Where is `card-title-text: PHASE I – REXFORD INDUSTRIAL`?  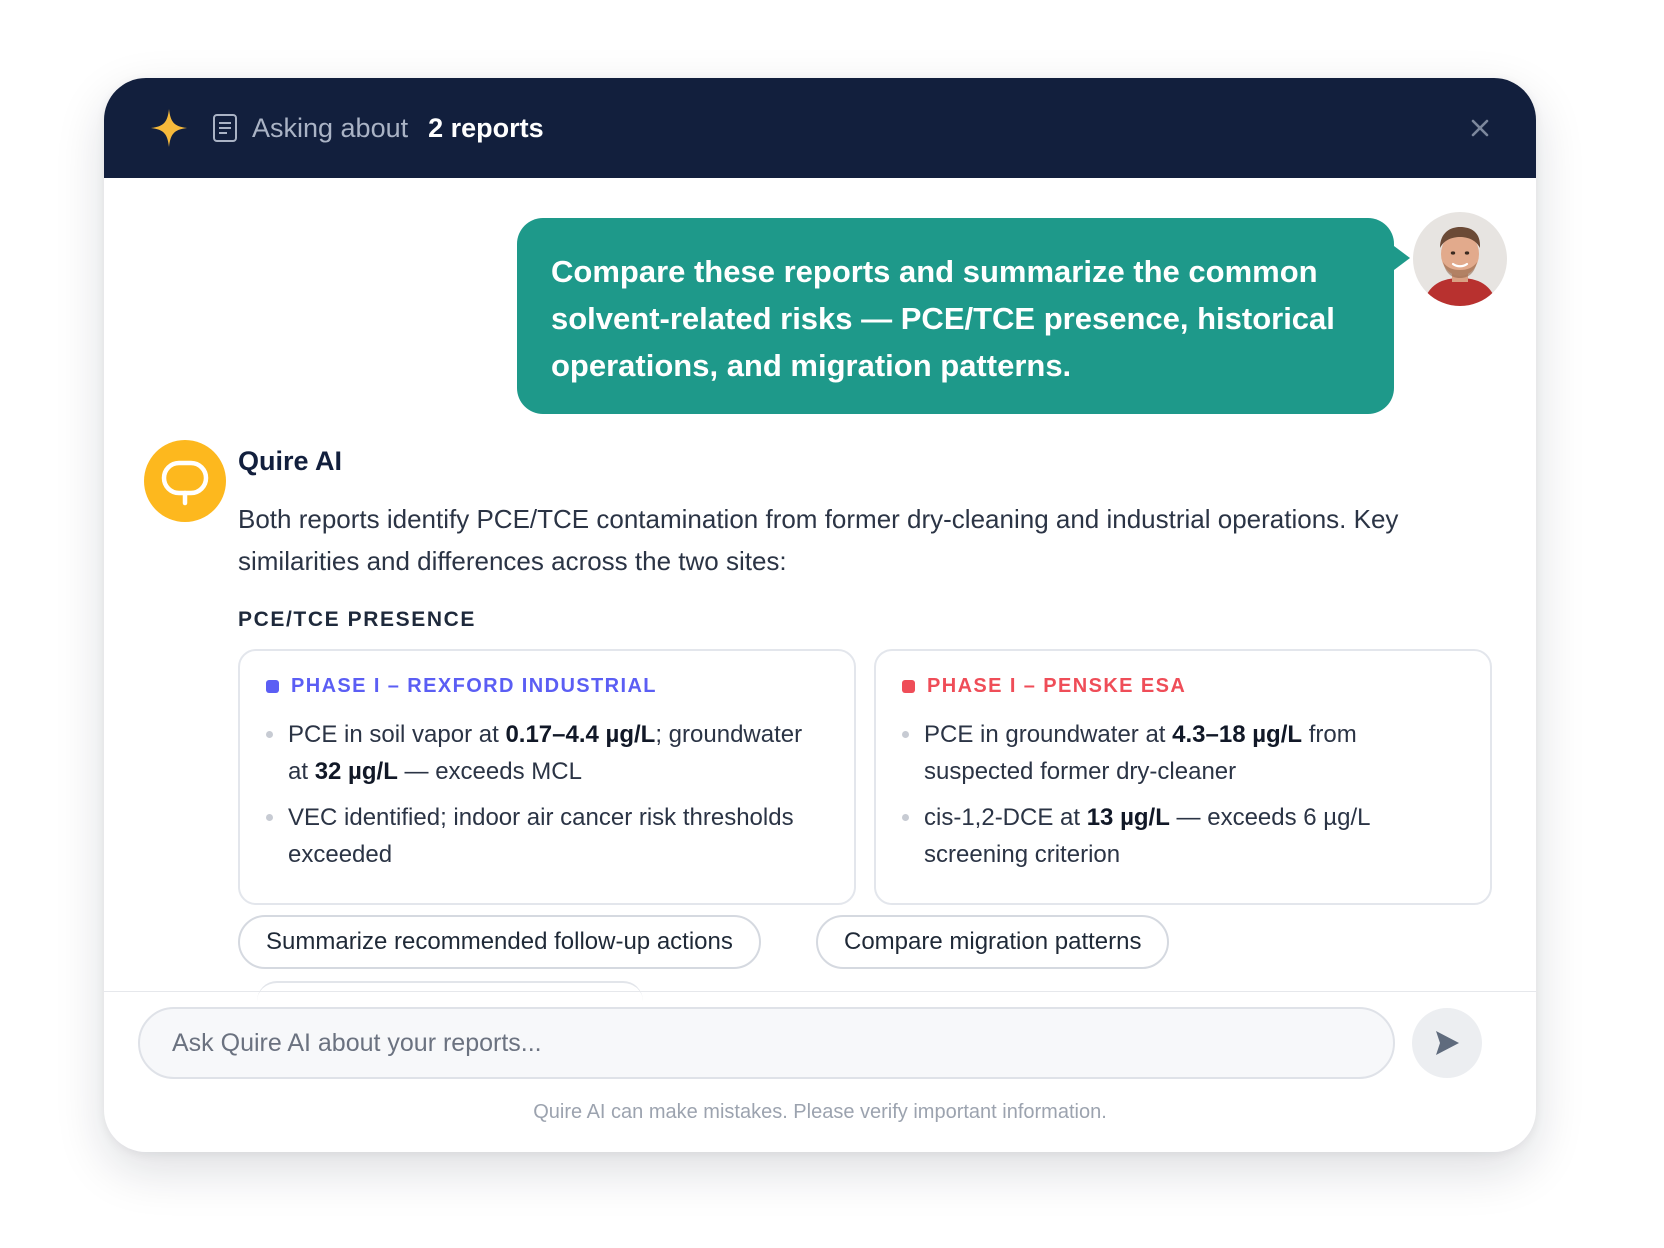 card-title-text: PHASE I – REXFORD INDUSTRIAL is located at coordinates (474, 686).